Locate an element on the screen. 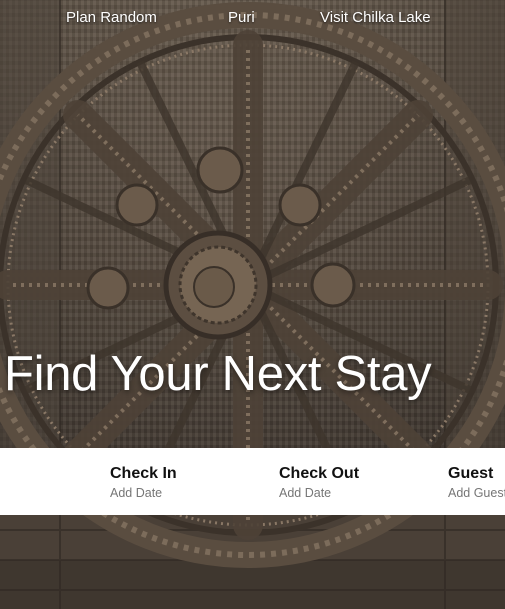 The image size is (505, 609). check-in-field: Check In Add Date is located at coordinates (143, 482).